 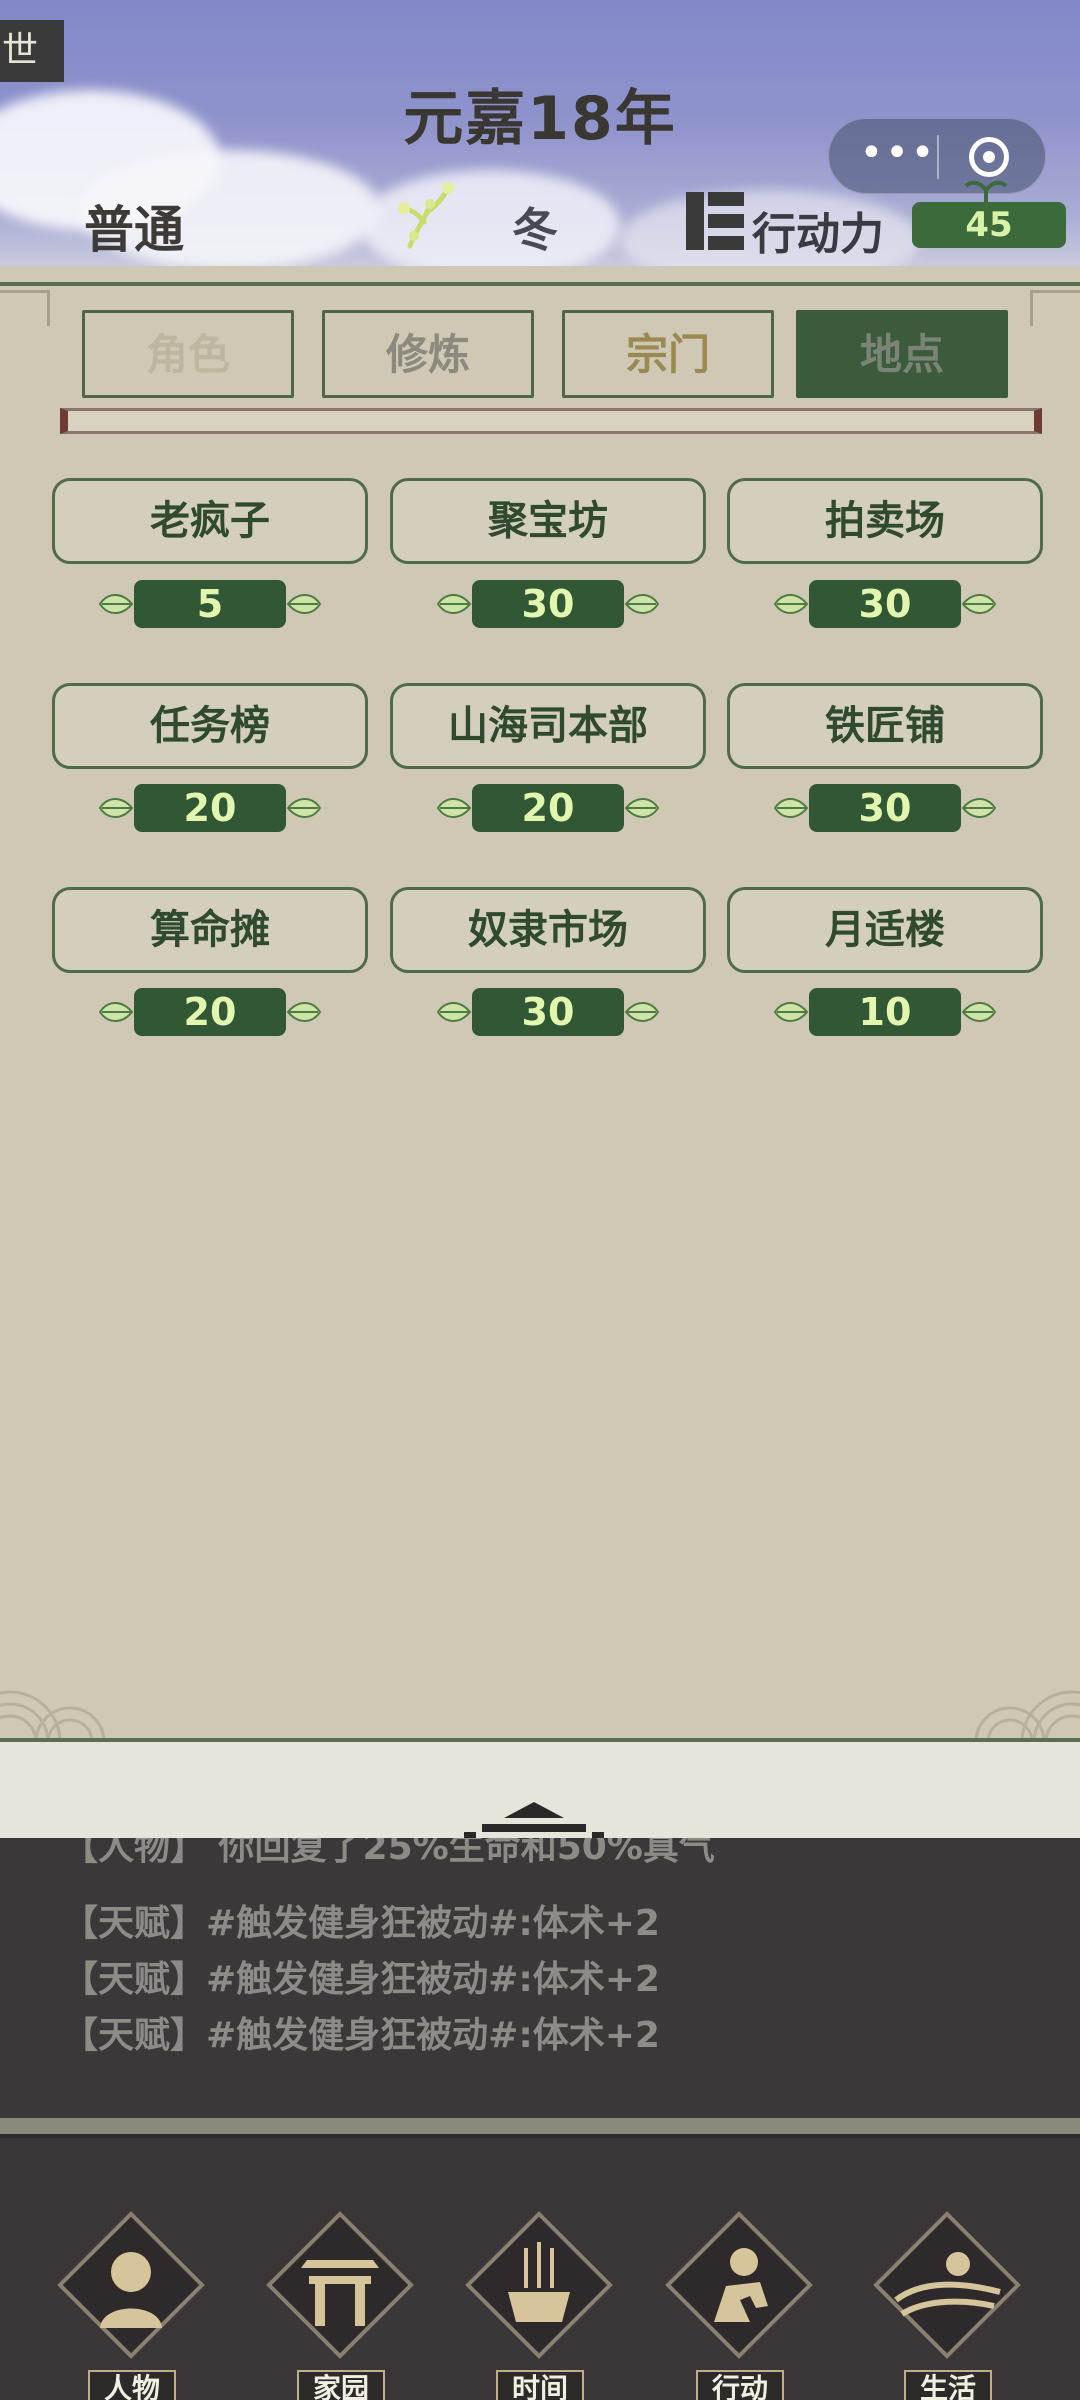 What do you see at coordinates (210, 726) in the screenshot?
I see `location-button-quest-board: 任务榜` at bounding box center [210, 726].